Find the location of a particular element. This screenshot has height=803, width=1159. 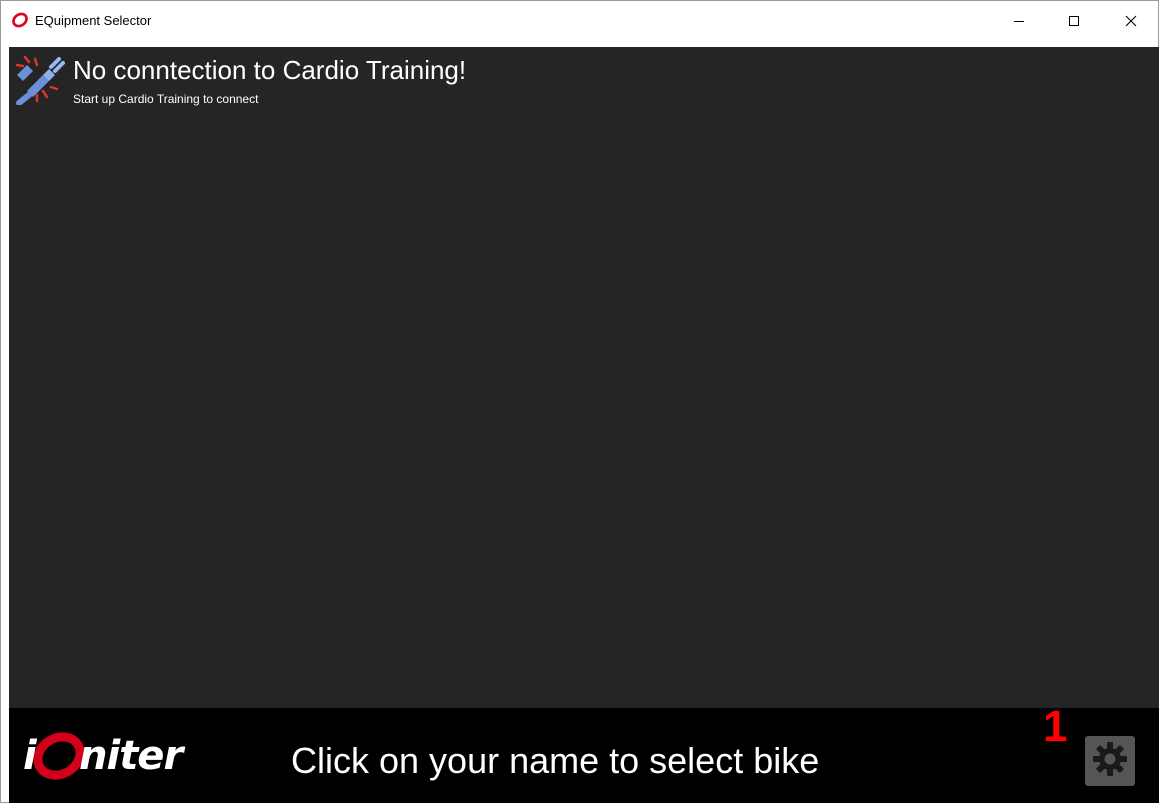

window-title: EQuipment Selector is located at coordinates (93, 20).